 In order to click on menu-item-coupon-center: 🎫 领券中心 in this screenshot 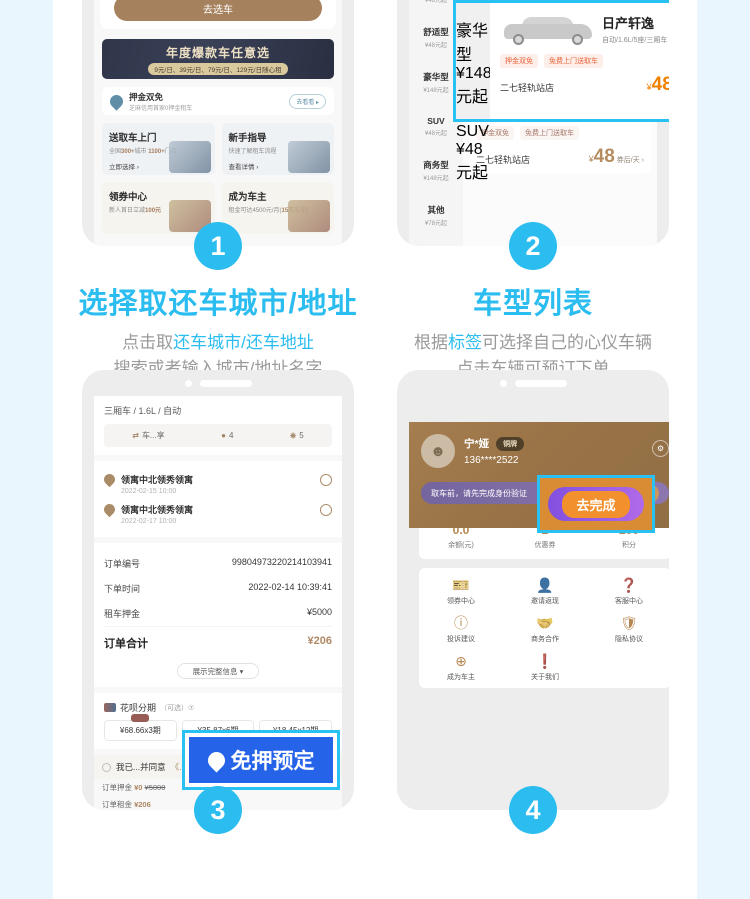, I will do `click(461, 592)`.